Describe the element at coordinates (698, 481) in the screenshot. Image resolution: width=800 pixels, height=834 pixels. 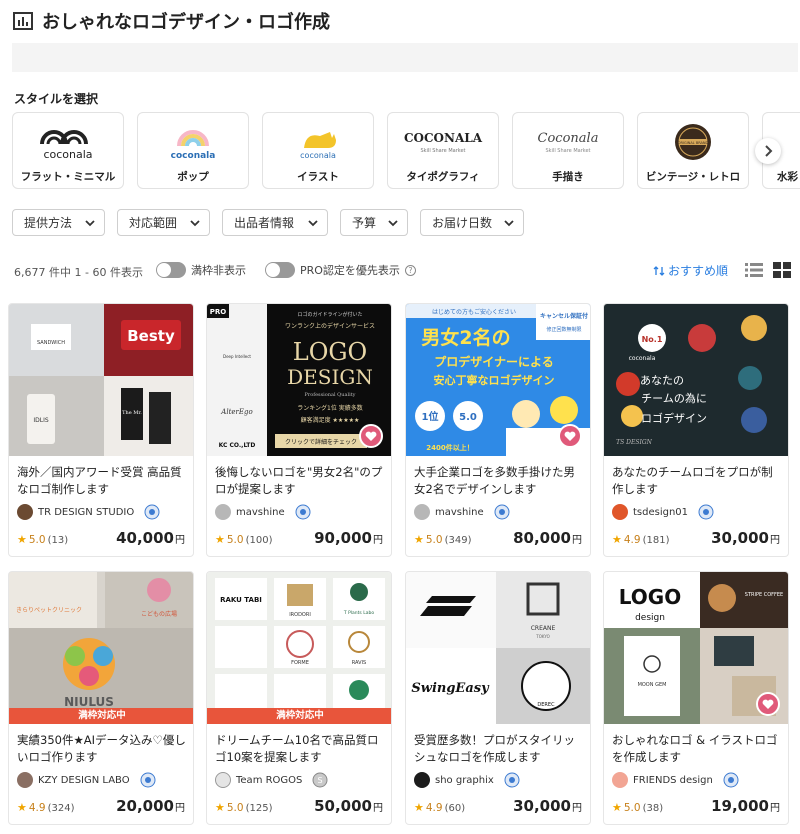
I see `service-title: あなたのチームロゴをプロが制作します` at that location.